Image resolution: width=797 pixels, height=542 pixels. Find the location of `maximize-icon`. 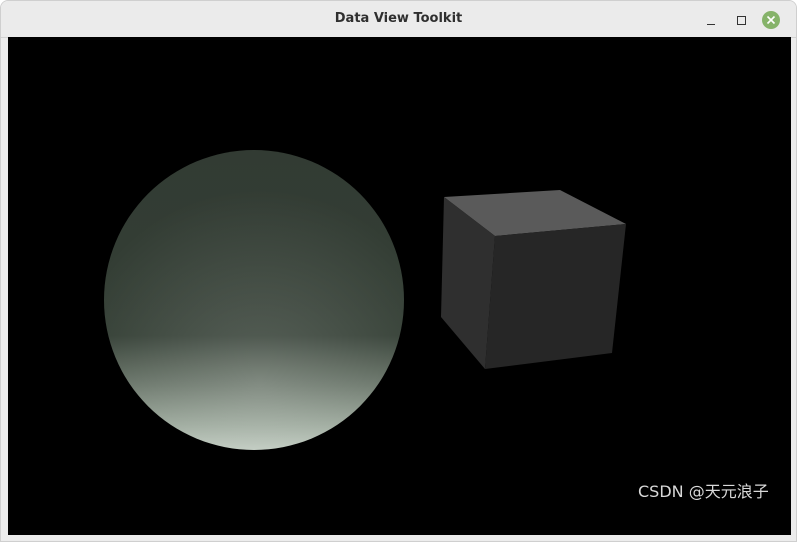

maximize-icon is located at coordinates (741, 20).